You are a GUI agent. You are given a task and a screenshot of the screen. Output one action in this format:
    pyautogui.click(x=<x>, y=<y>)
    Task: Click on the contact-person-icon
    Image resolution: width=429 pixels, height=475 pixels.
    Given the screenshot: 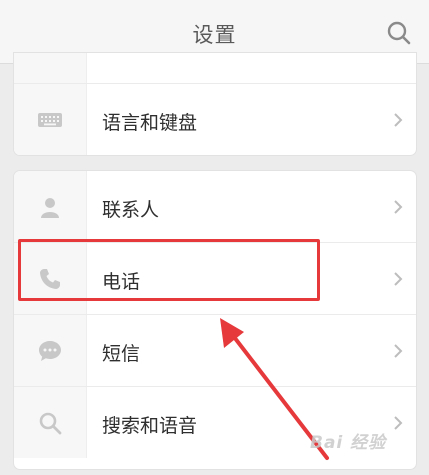 What is the action you would take?
    pyautogui.click(x=50, y=207)
    